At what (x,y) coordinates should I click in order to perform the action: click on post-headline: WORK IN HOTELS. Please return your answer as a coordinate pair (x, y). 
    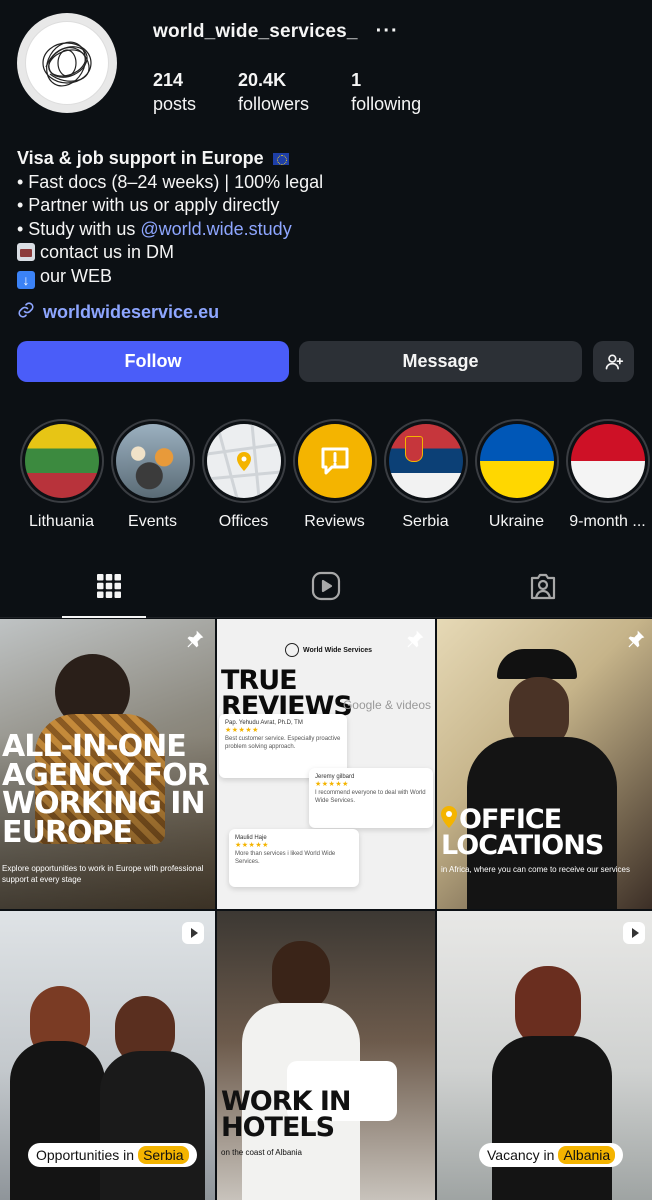
    Looking at the image, I should click on (286, 1115).